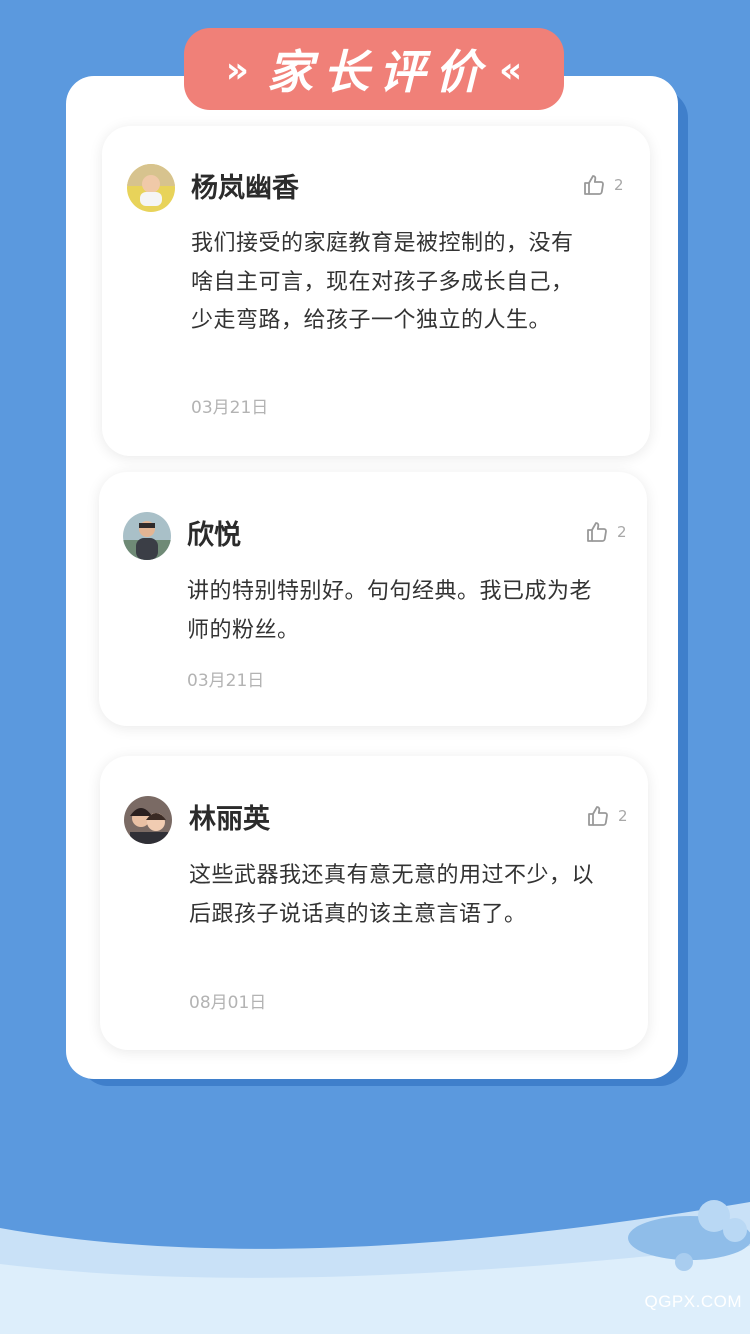 This screenshot has height=1334, width=750. Describe the element at coordinates (245, 188) in the screenshot. I see `reviewer-name: 杨岚幽香` at that location.